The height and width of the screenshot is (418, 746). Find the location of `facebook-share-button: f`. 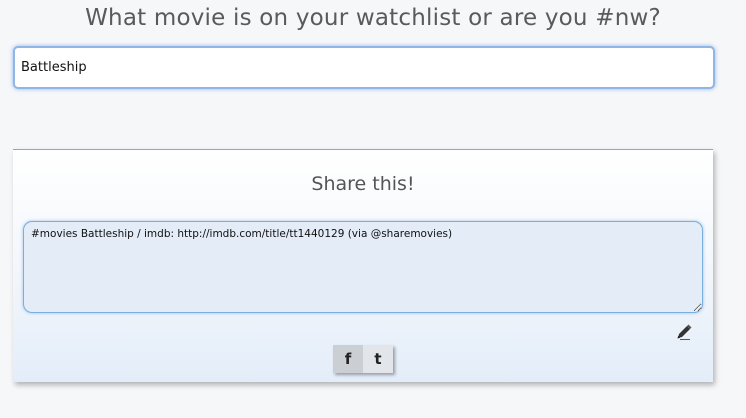

facebook-share-button: f is located at coordinates (348, 359).